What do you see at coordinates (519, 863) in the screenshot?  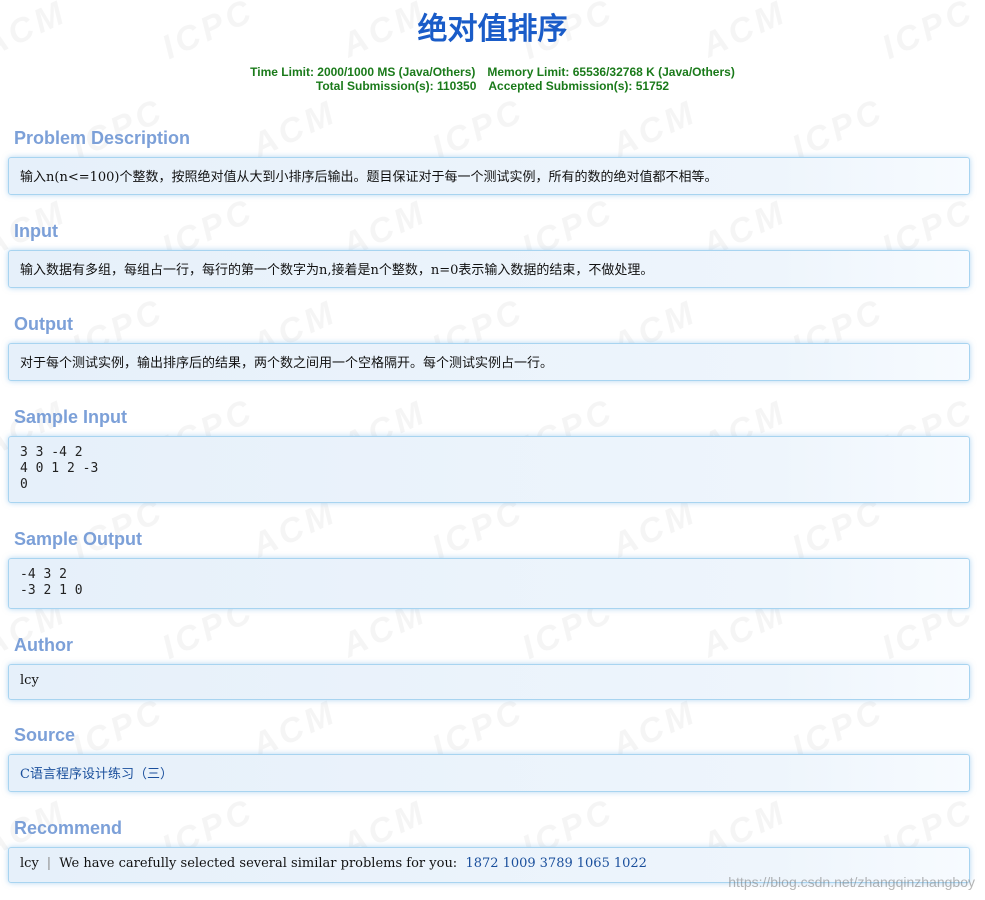 I see `recommend-problem-link: 1009` at bounding box center [519, 863].